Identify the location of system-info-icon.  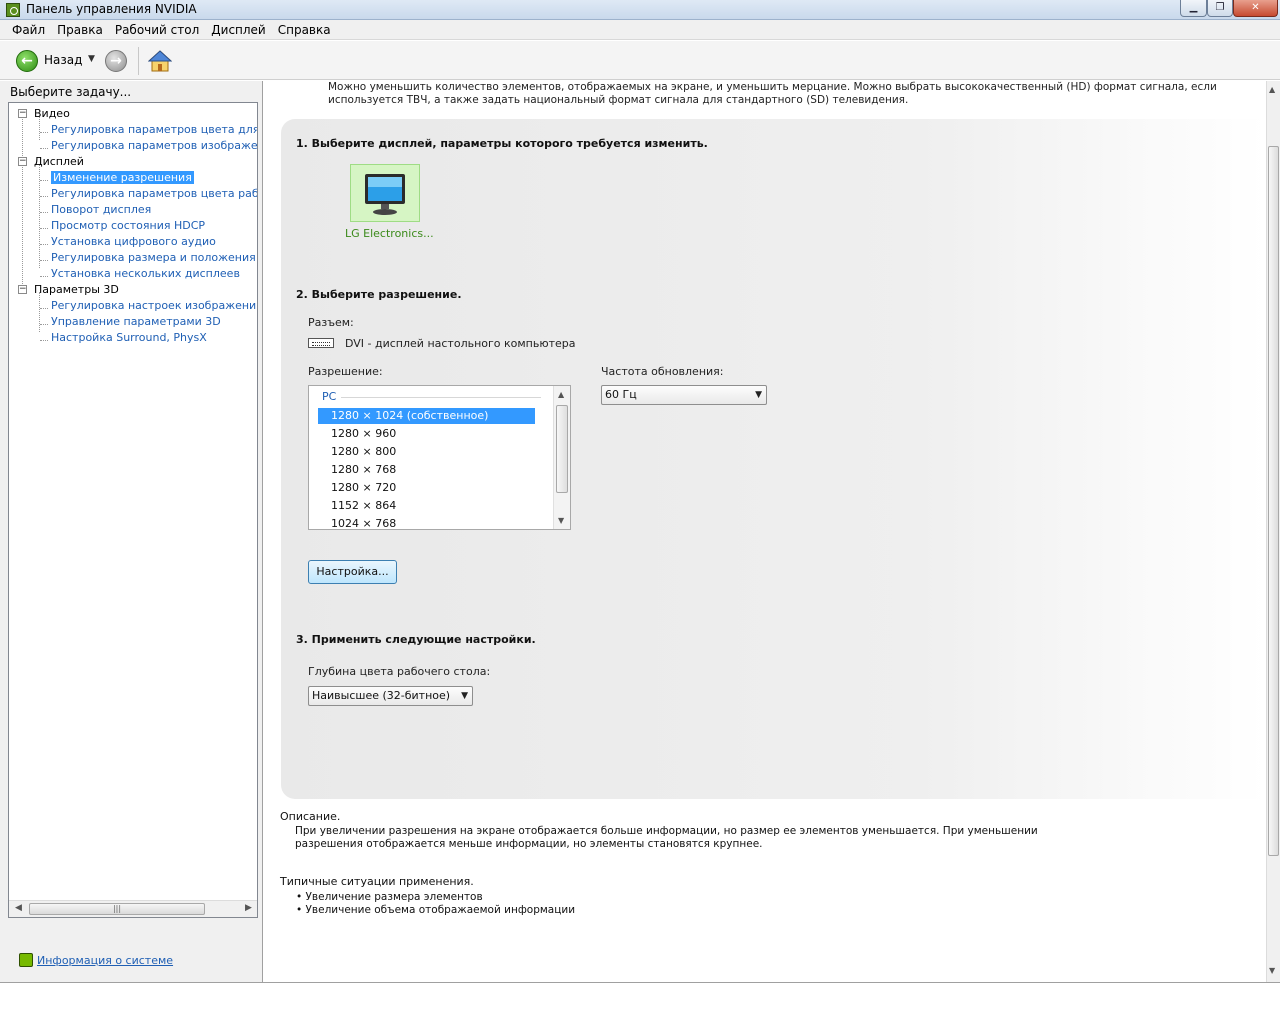
(26, 960).